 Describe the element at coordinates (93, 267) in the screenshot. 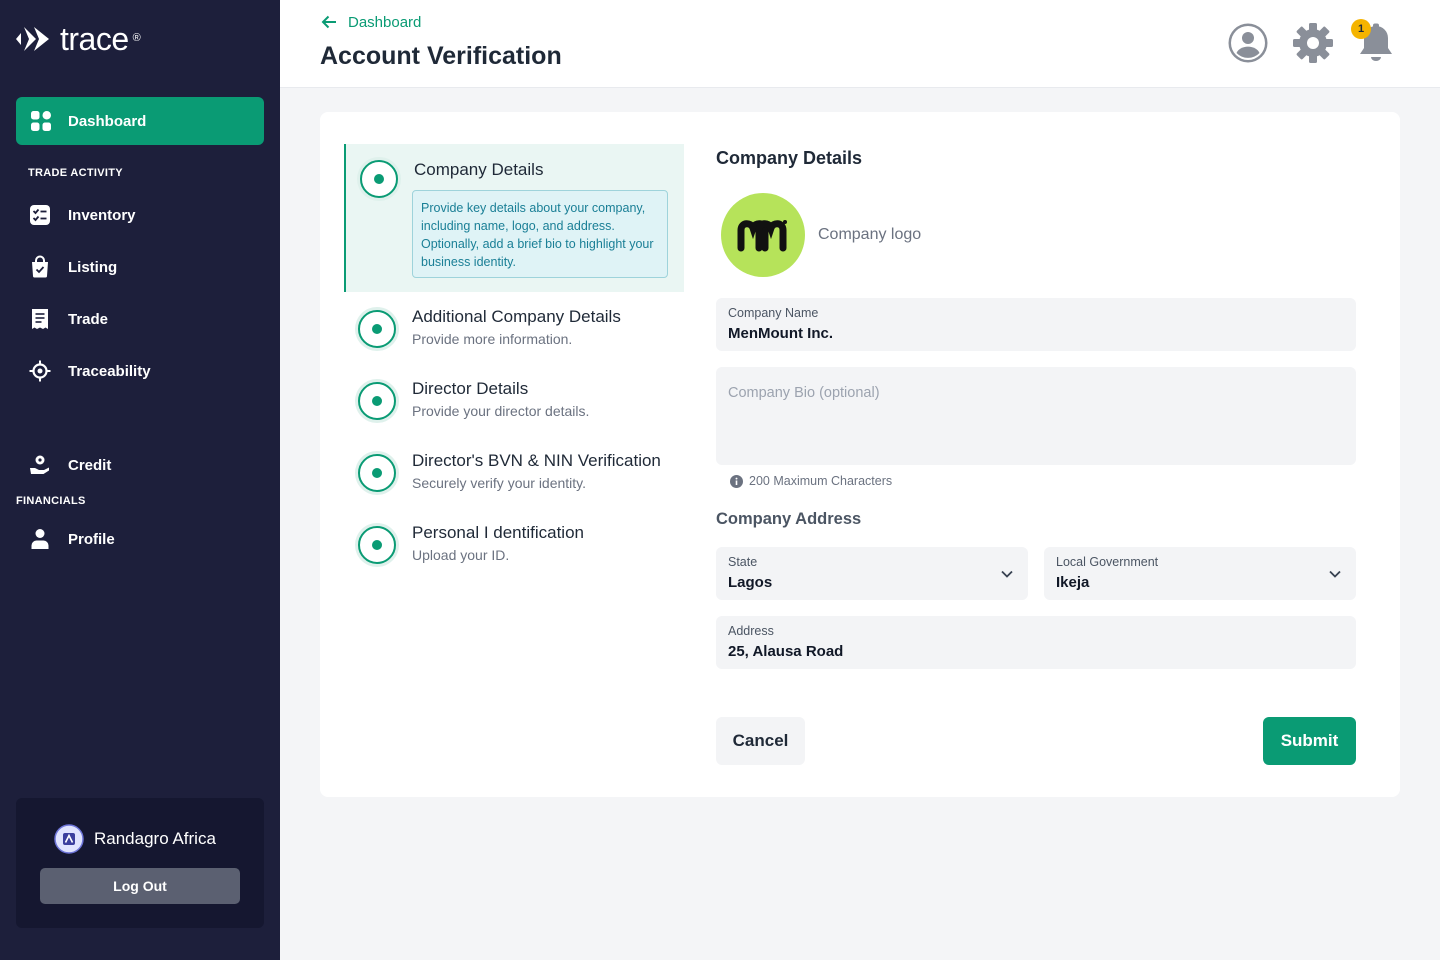

I see `sidebar-item-label: Listing` at that location.